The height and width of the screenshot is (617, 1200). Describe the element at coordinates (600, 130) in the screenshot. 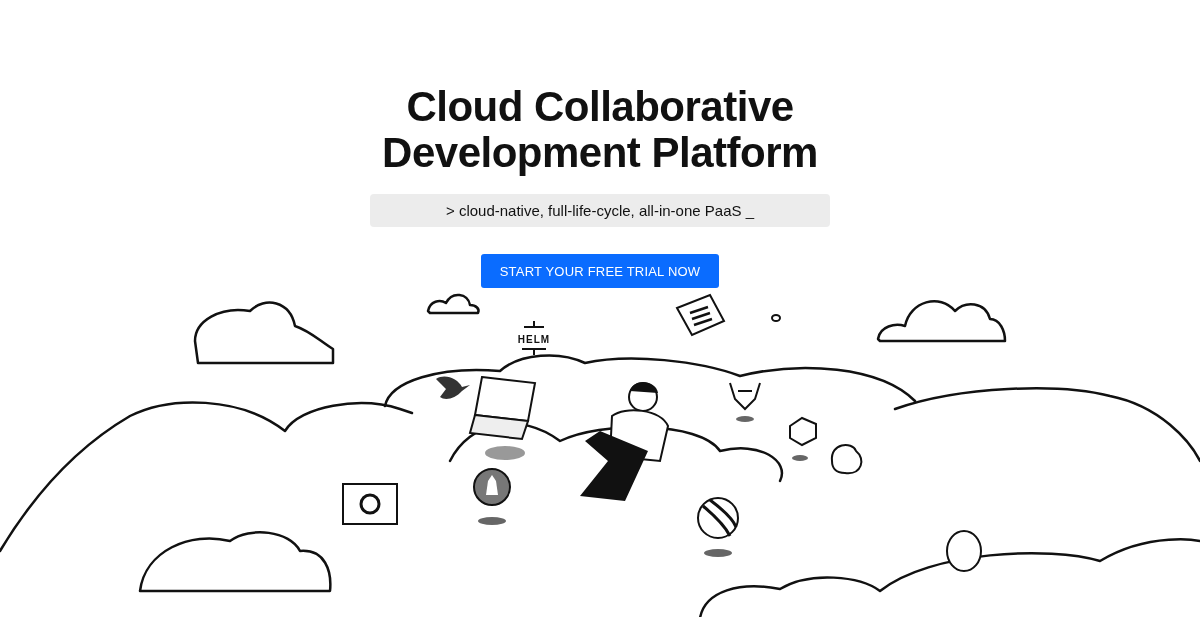

I see `page-title: Cloud Collaborative Development Platform` at that location.